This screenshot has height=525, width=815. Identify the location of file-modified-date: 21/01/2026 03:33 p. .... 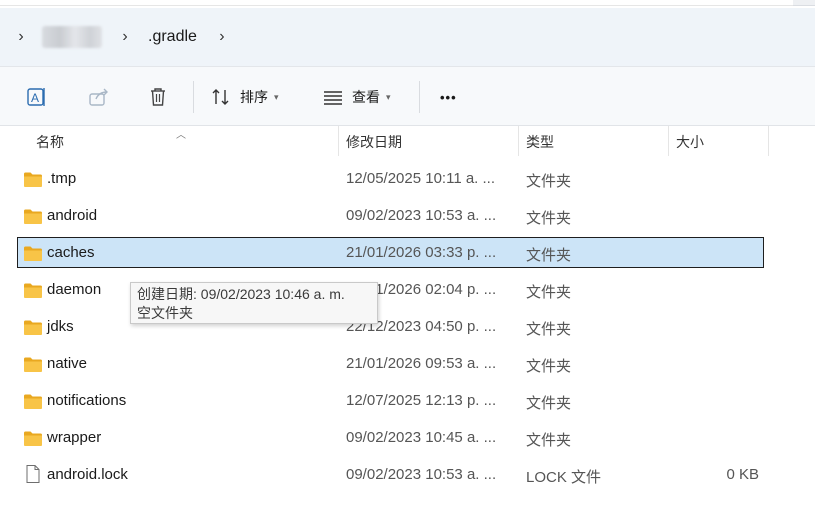
(421, 252).